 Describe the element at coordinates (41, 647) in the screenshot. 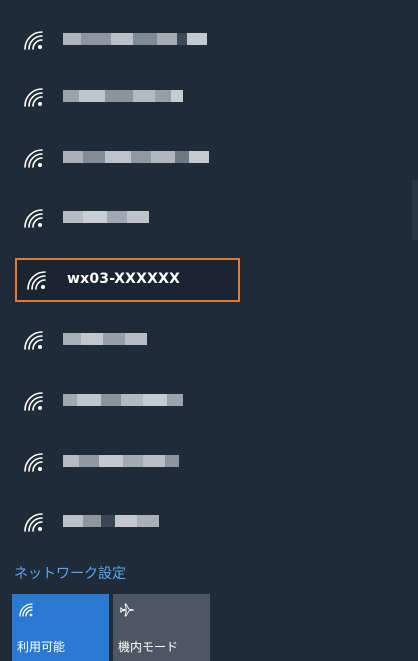

I see `wifi-toggle-label: 利用可能` at that location.